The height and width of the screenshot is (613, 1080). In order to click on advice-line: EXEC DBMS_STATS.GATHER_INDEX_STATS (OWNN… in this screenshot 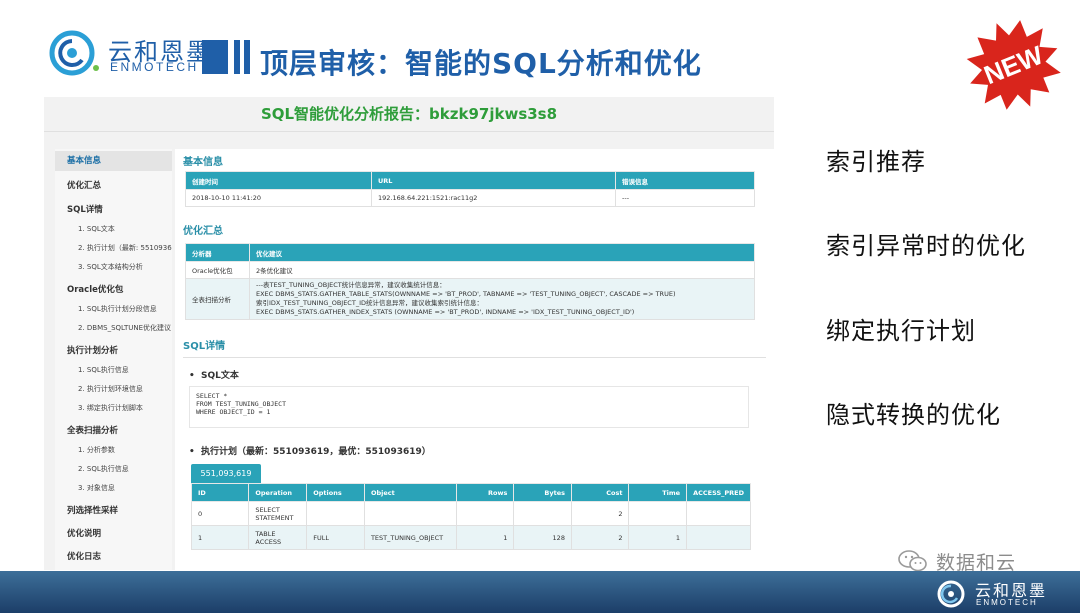, I will do `click(445, 312)`.